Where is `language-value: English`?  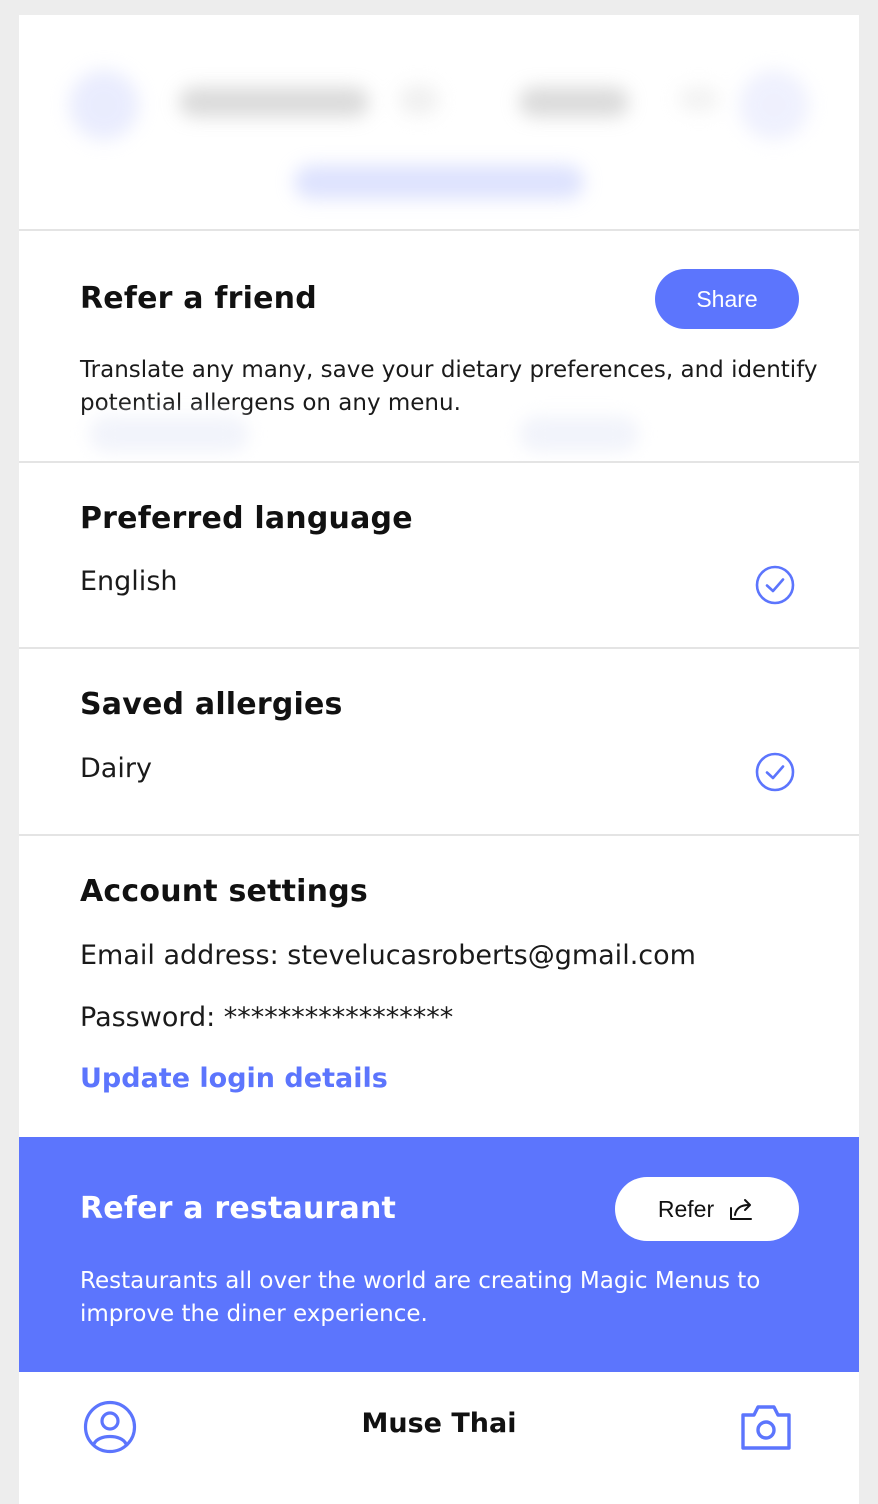
language-value: English is located at coordinates (129, 581).